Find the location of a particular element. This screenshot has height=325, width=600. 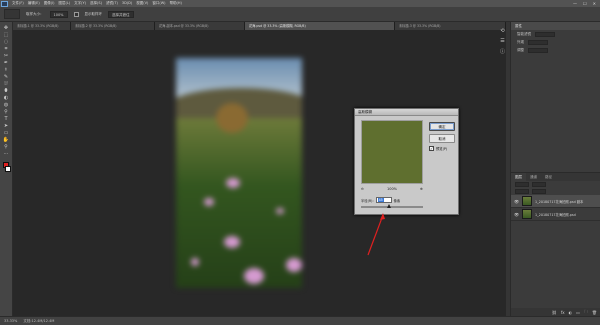

properties-icon: ☰ is located at coordinates (502, 41).